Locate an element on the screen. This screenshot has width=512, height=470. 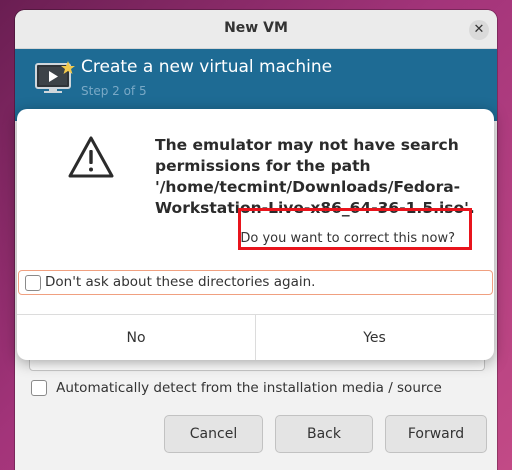
dialog-button-row: No Yes is located at coordinates (255, 337).